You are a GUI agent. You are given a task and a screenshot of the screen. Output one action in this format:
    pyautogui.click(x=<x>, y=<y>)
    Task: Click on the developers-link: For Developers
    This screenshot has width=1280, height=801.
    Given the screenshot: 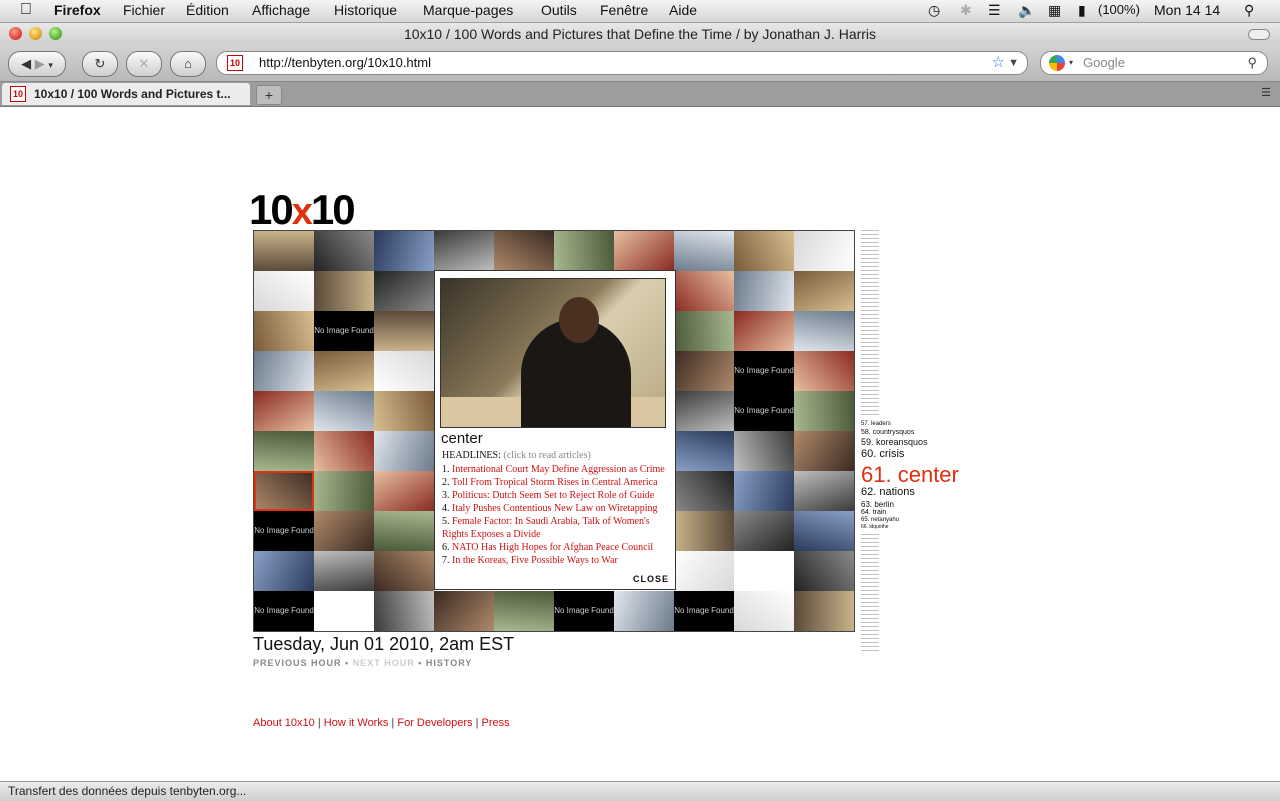 What is the action you would take?
    pyautogui.click(x=434, y=723)
    